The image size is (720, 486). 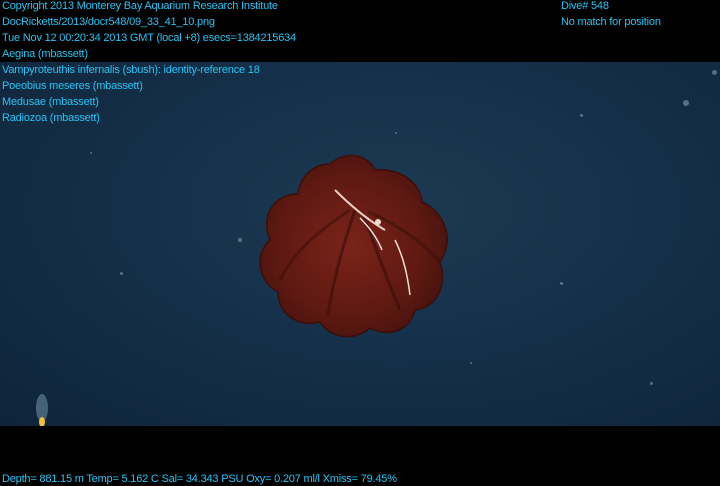 I want to click on vampire-squid, so click(x=353, y=246).